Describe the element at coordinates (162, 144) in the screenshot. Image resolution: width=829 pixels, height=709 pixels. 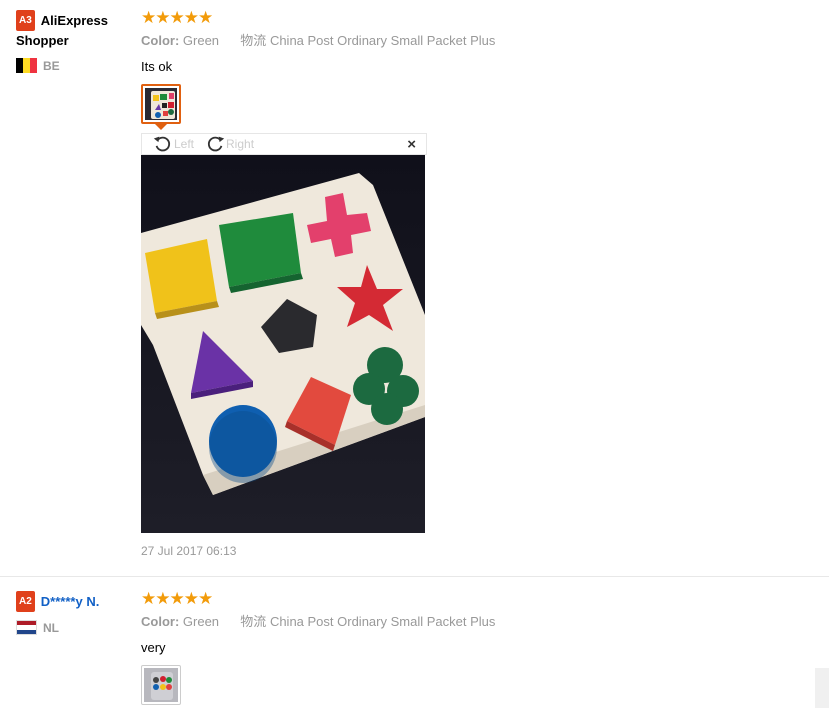
I see `rotate-left-icon` at that location.